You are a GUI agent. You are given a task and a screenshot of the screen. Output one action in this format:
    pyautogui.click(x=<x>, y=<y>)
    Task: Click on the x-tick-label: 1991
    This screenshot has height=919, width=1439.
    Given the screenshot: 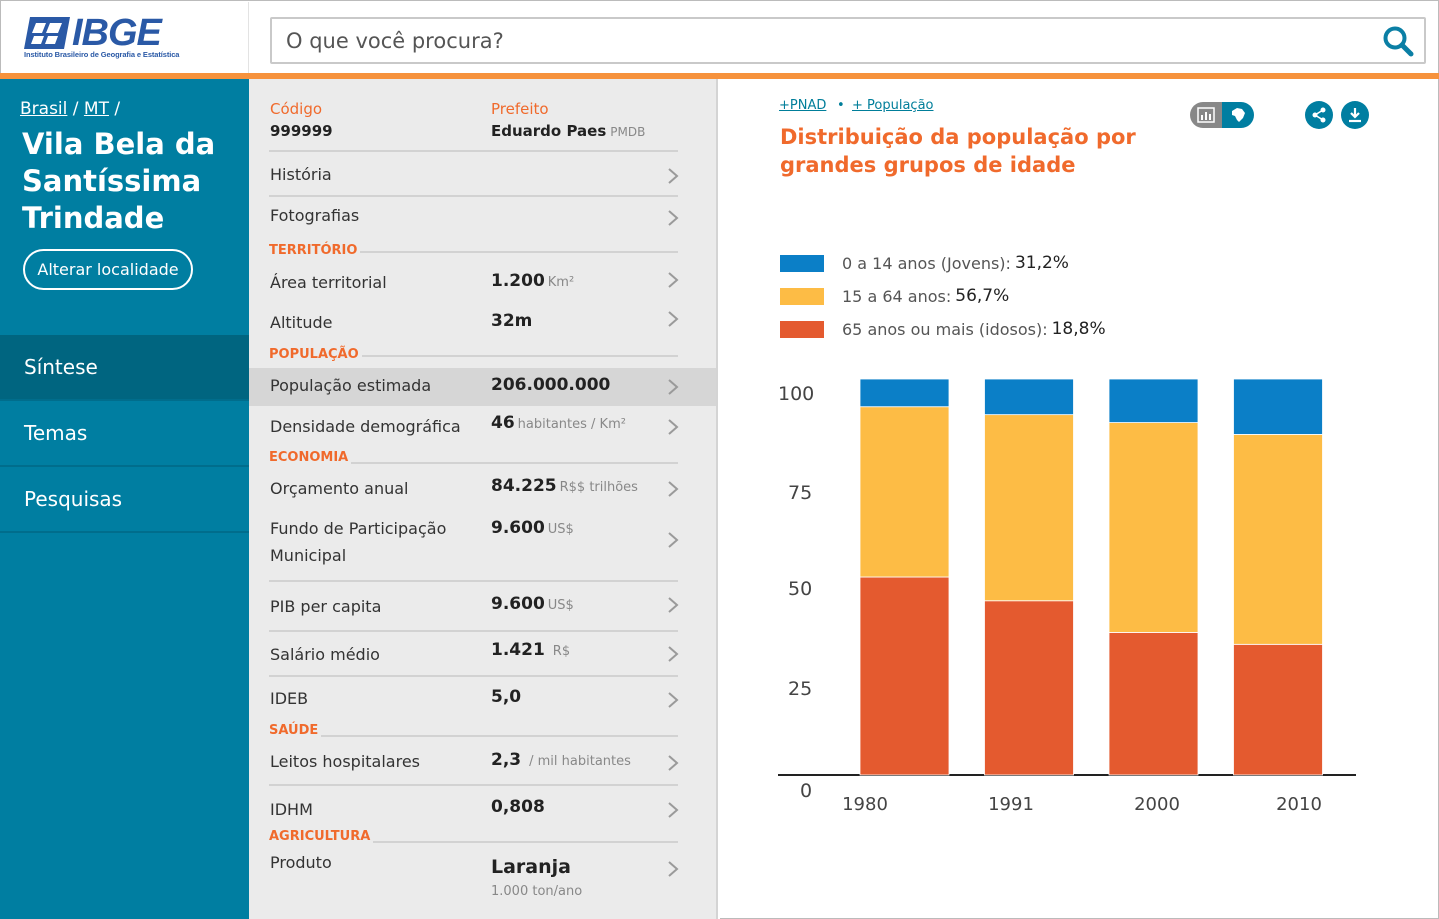 What is the action you would take?
    pyautogui.click(x=1011, y=804)
    